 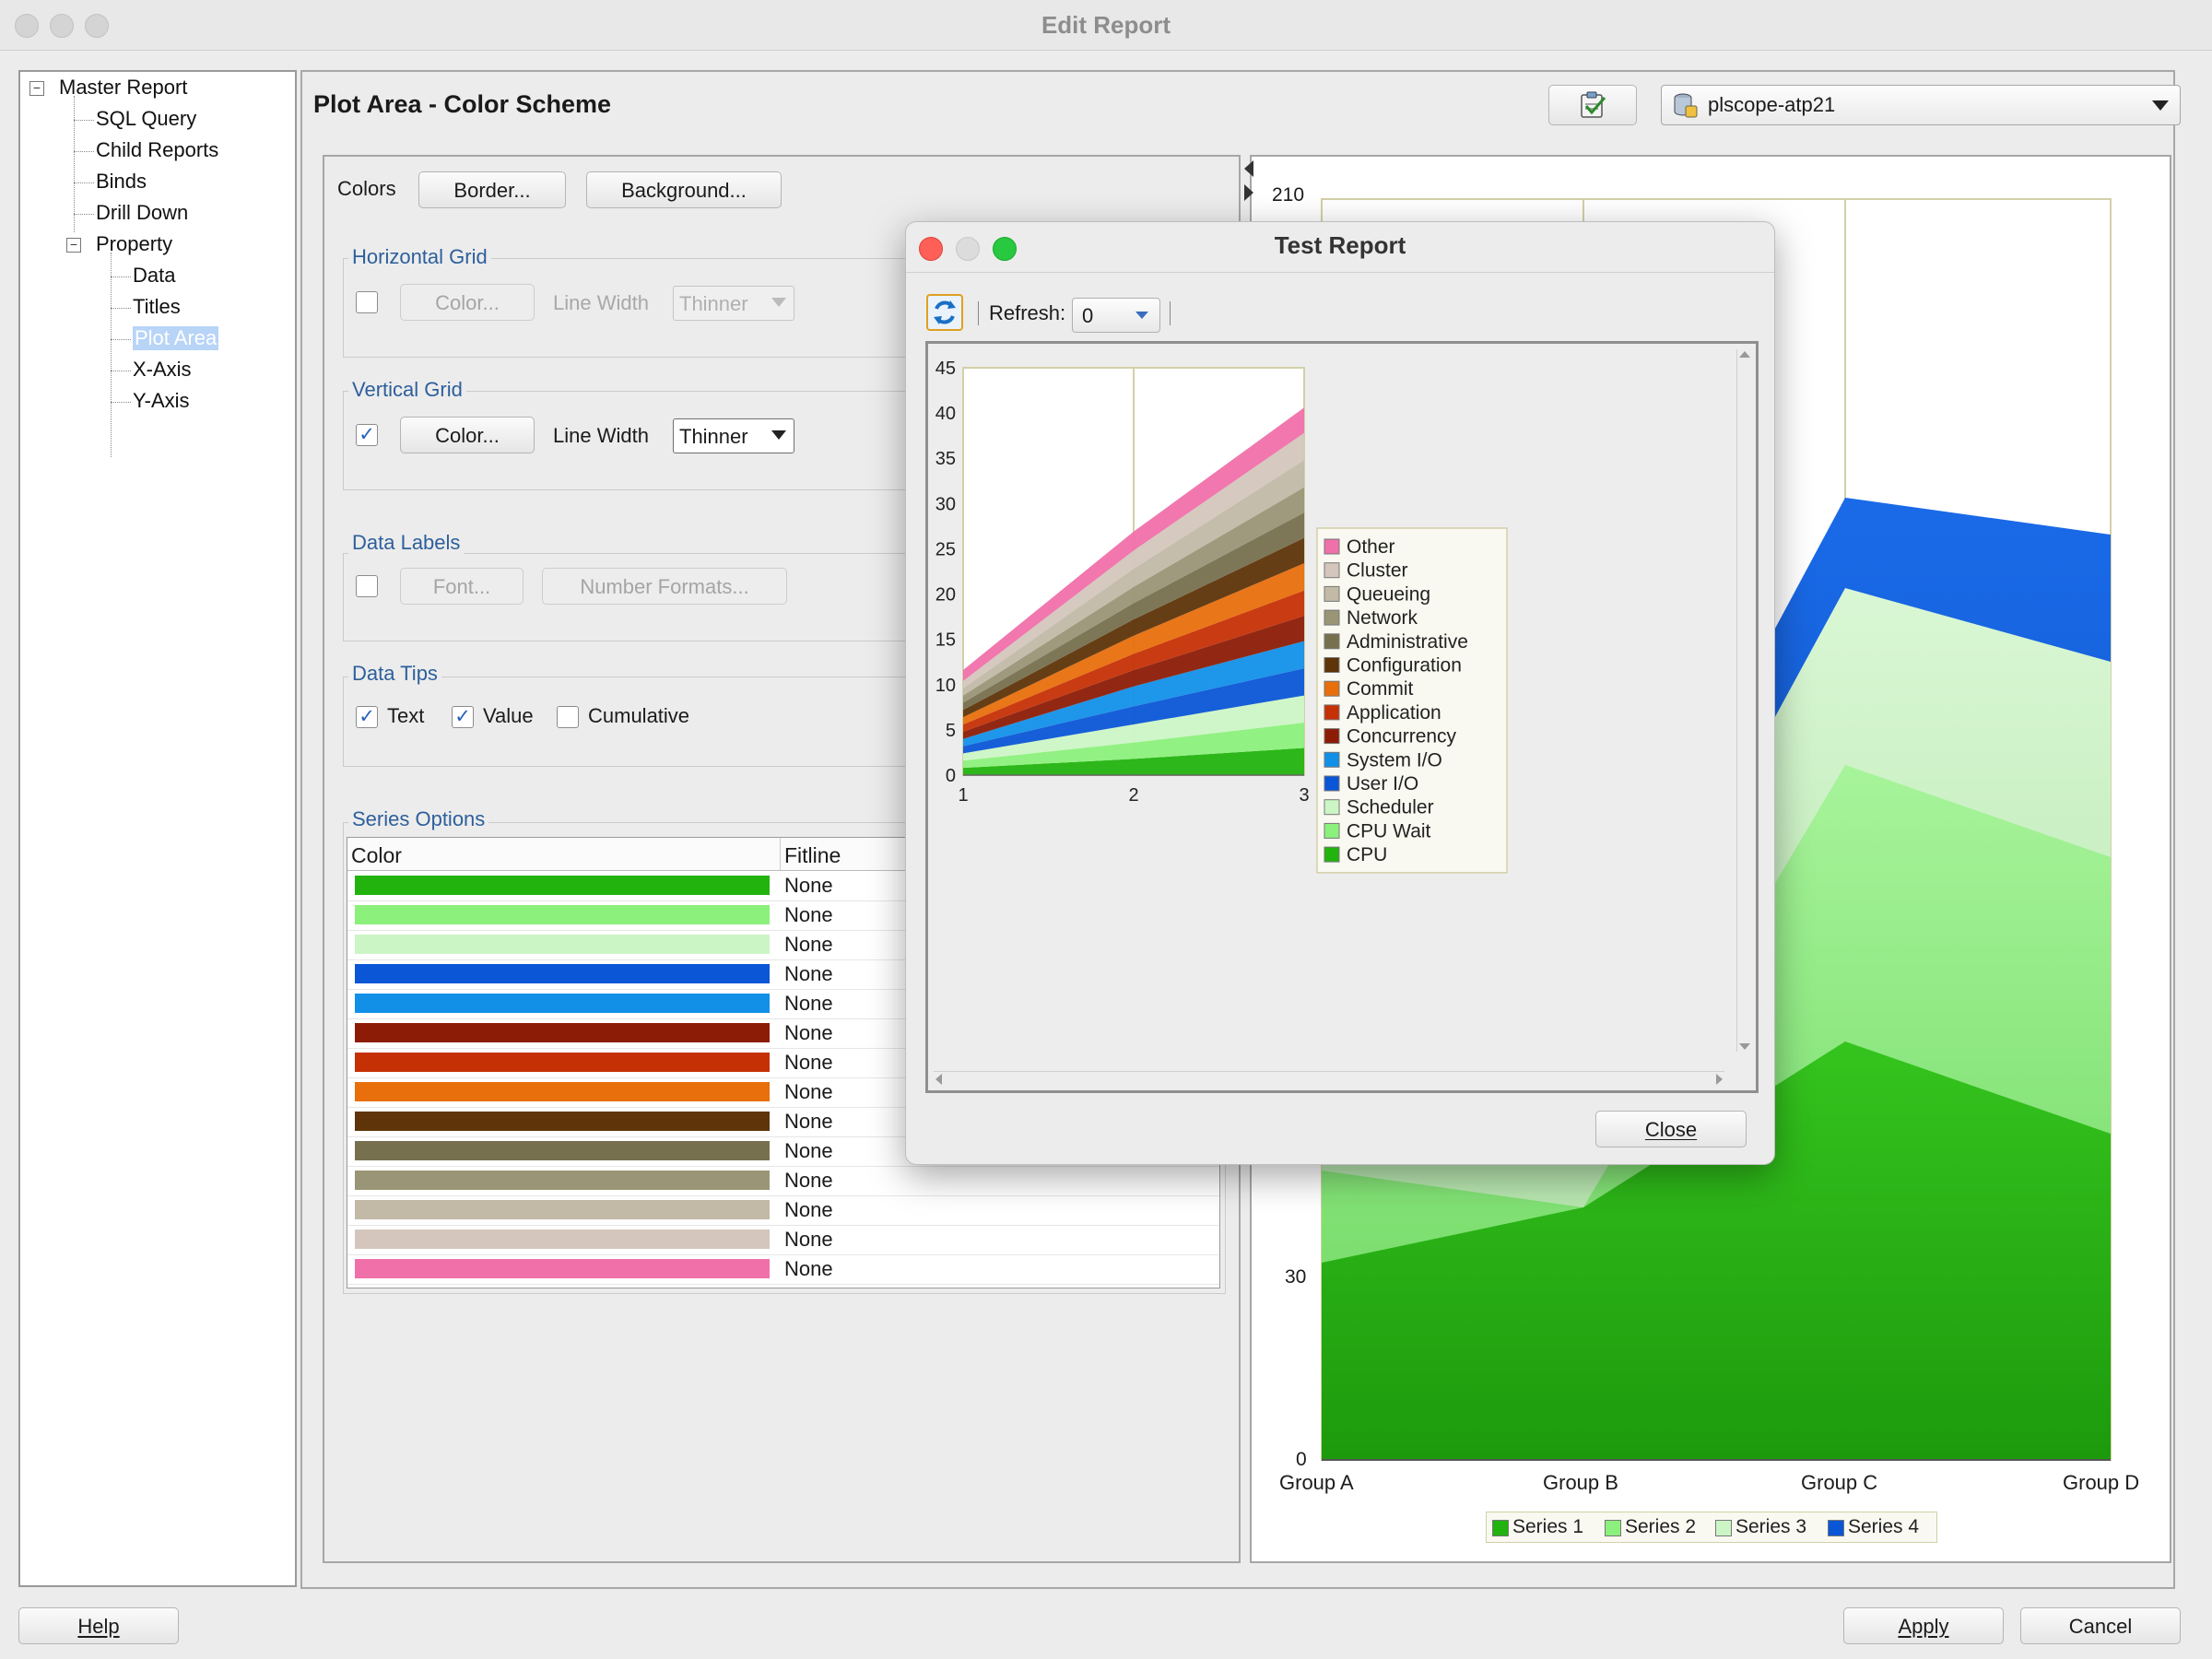 I want to click on legend-item: Other, so click(x=1371, y=547).